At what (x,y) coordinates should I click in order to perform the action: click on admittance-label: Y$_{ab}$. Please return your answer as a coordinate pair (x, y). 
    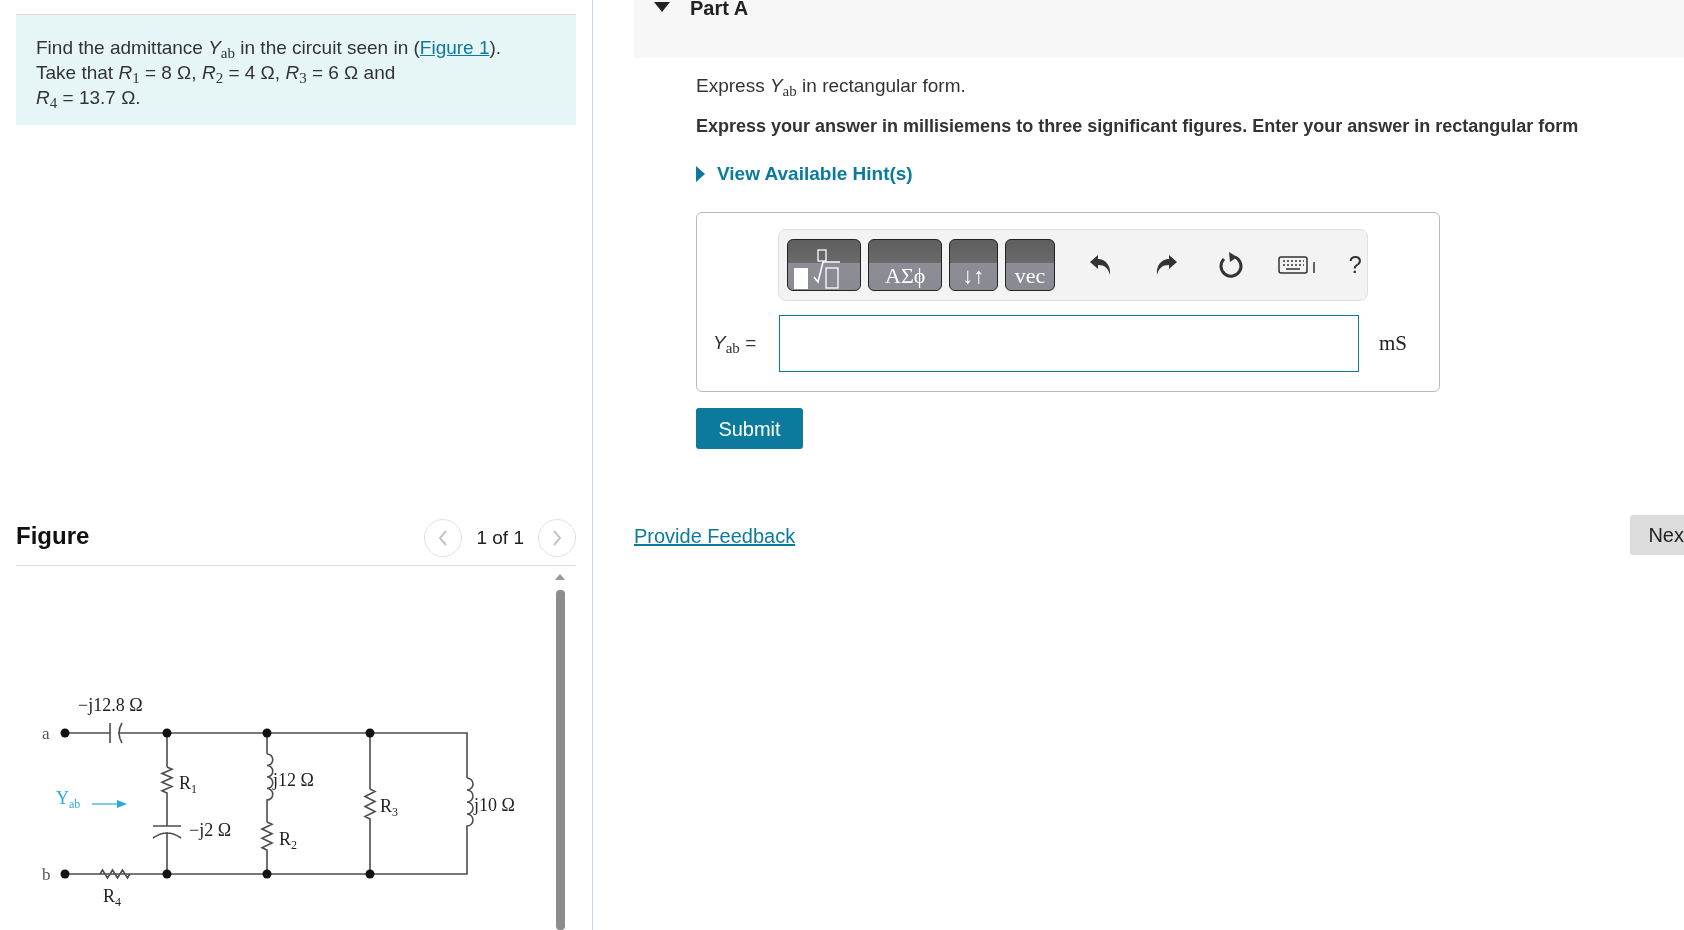
    Looking at the image, I should click on (68, 799).